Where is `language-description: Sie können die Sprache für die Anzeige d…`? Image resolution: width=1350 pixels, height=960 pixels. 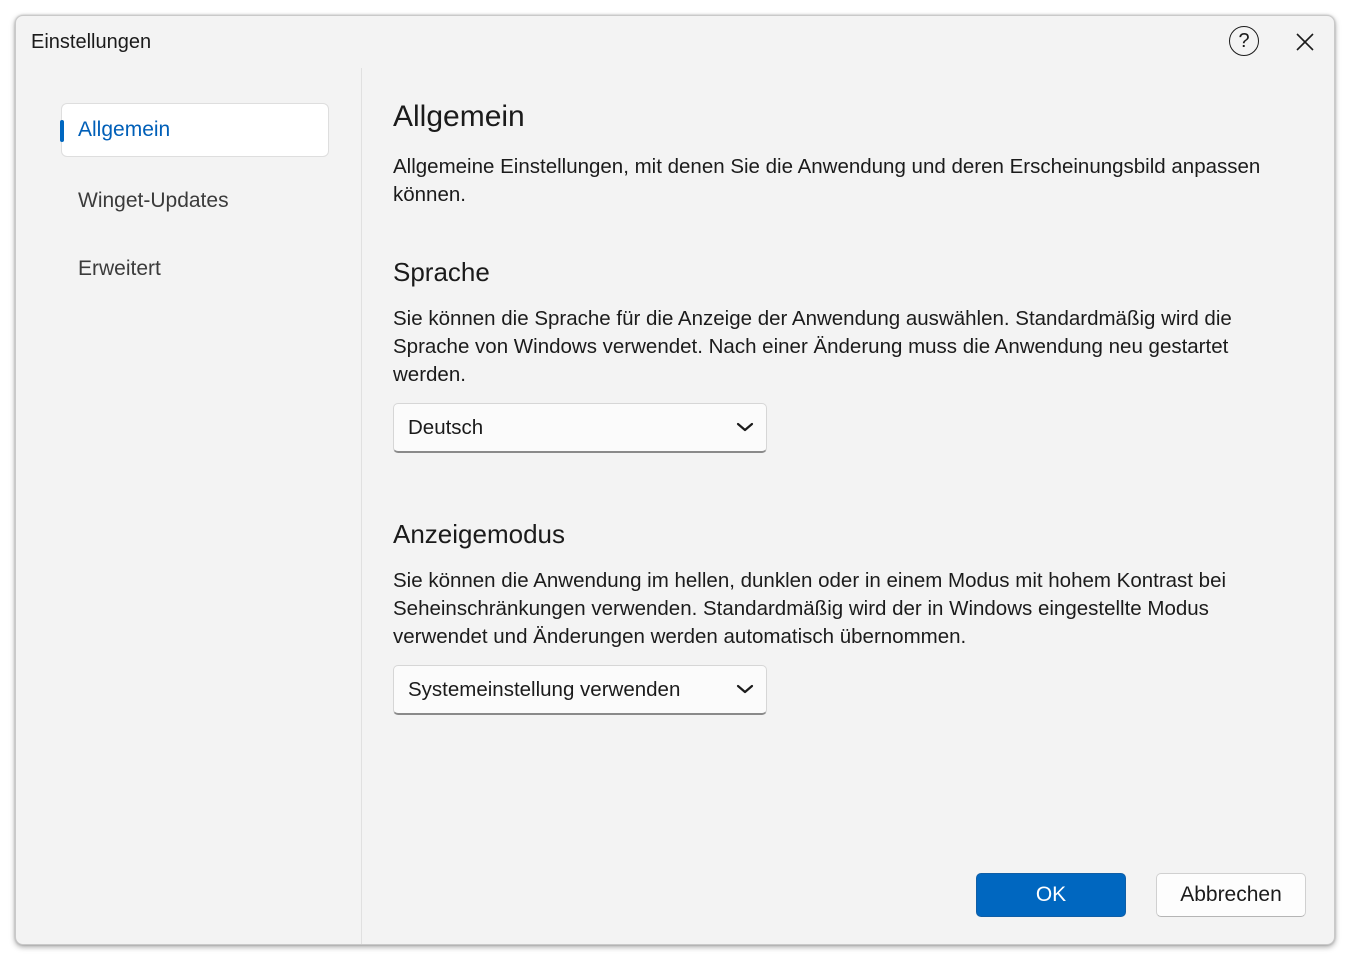 language-description: Sie können die Sprache für die Anzeige d… is located at coordinates (812, 346).